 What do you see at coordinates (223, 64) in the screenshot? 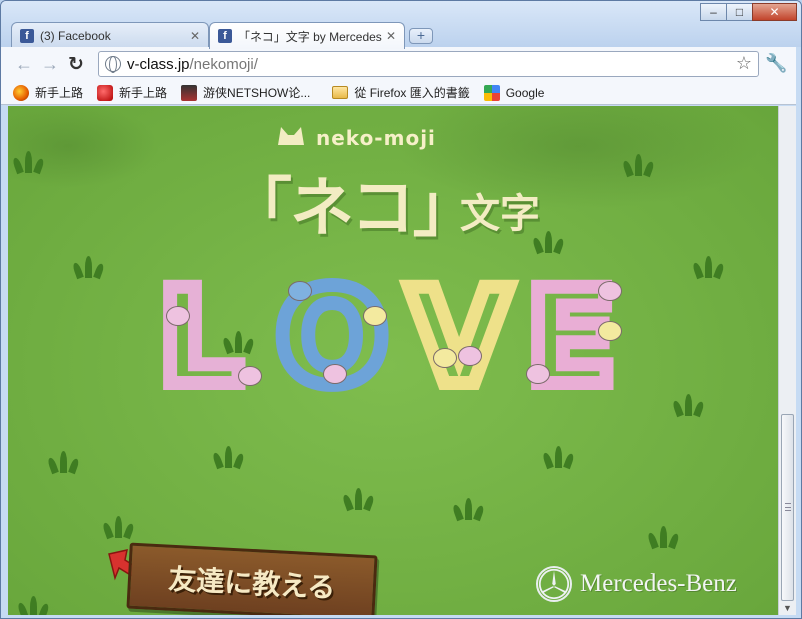
I see `url-path: /nekomoji/` at bounding box center [223, 64].